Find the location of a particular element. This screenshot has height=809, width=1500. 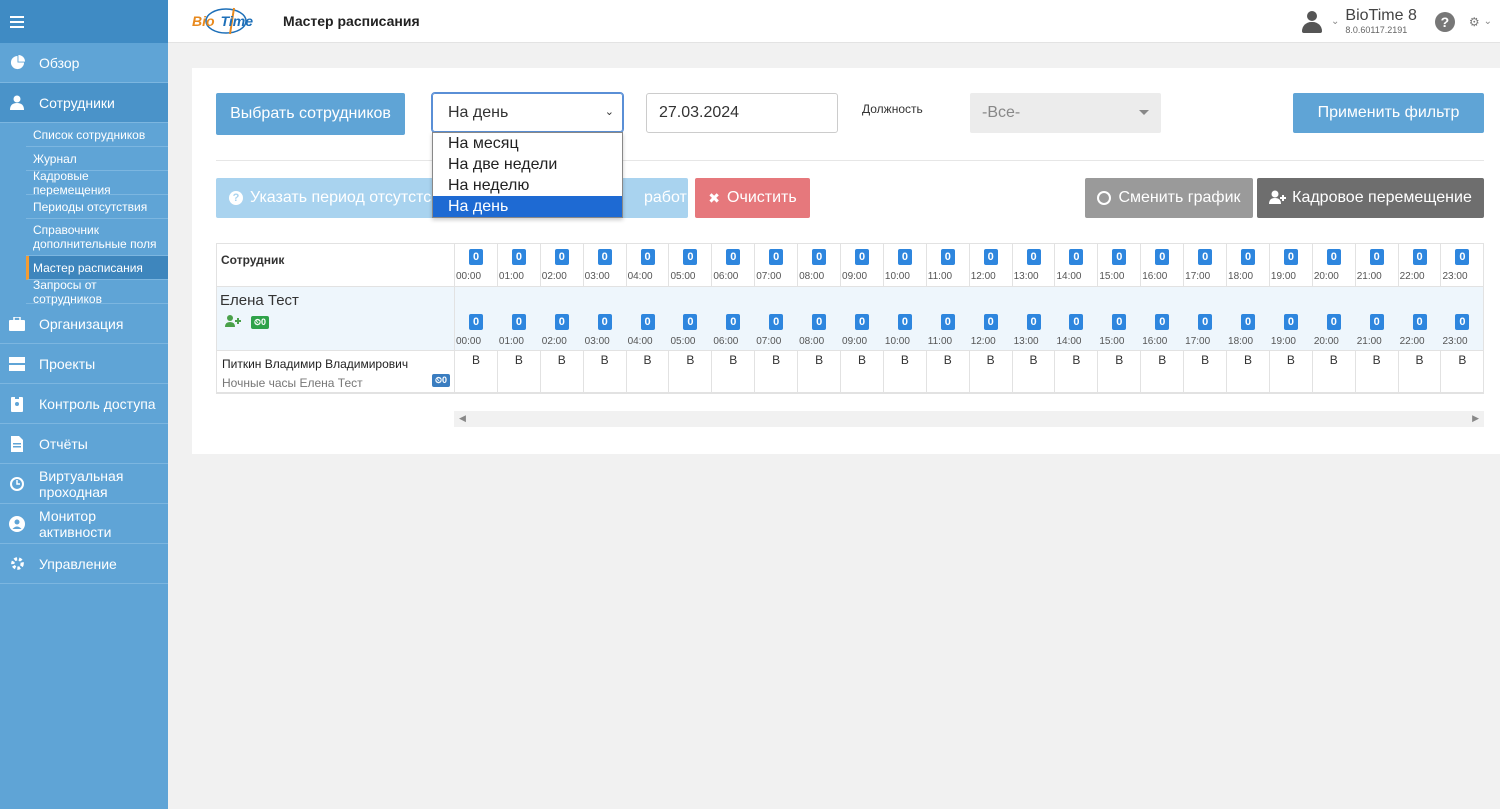

settings-gears-icon: ⚙ is located at coordinates (1474, 22).